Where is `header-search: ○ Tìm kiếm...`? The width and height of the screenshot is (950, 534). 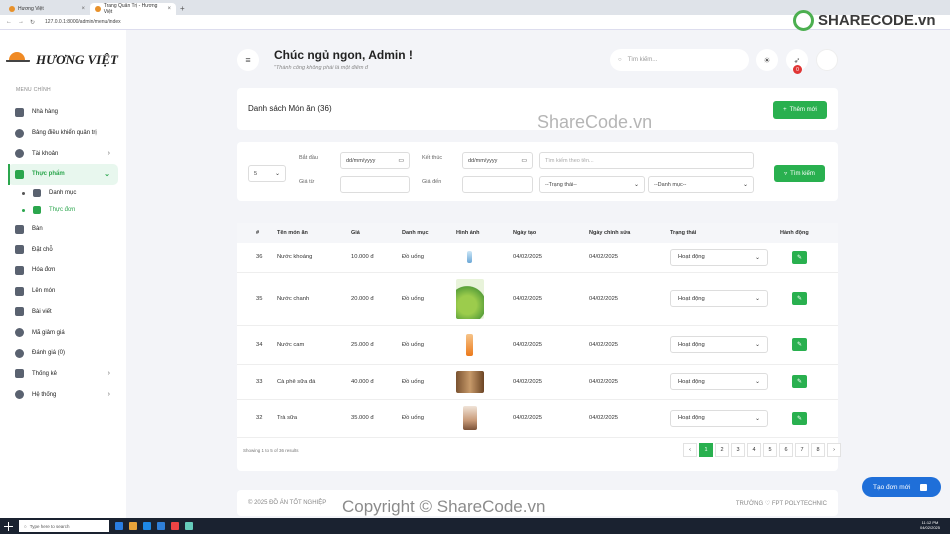 header-search: ○ Tìm kiếm... is located at coordinates (679, 60).